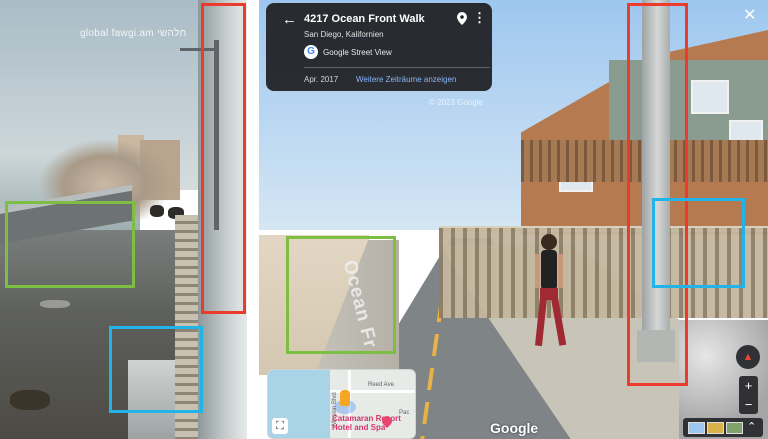  I want to click on zoom-control: + −, so click(748, 395).